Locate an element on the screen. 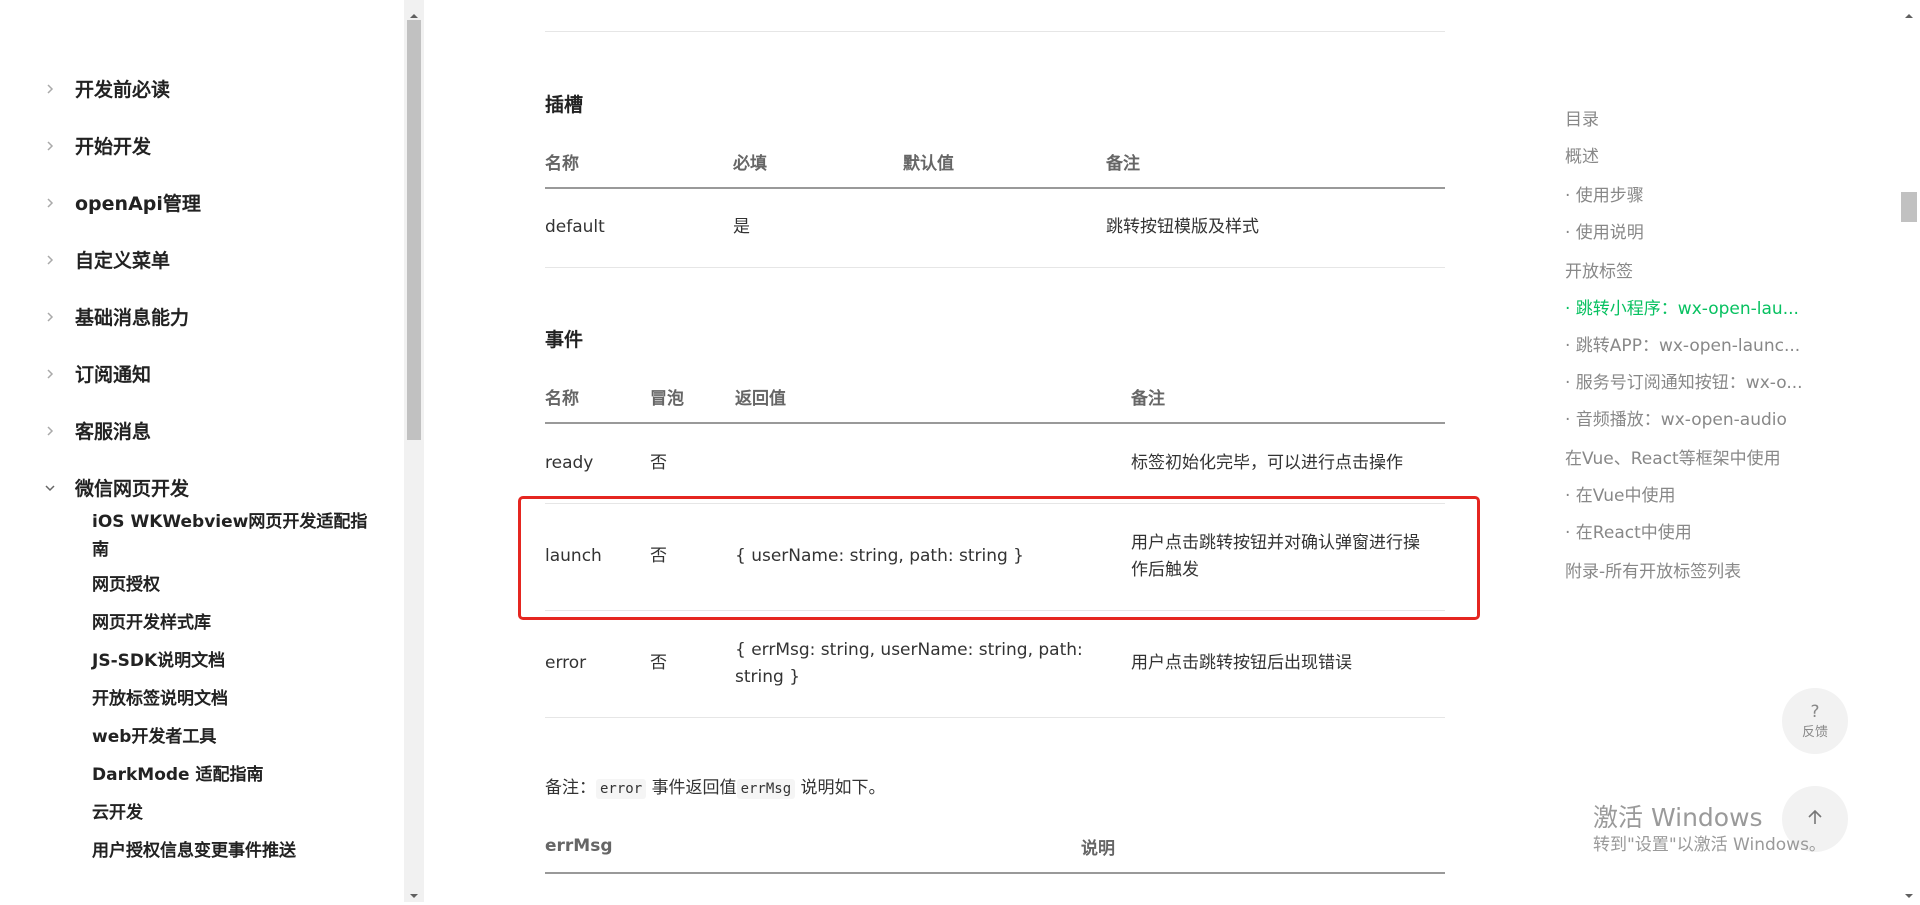  table-cell: ready is located at coordinates (597, 463).